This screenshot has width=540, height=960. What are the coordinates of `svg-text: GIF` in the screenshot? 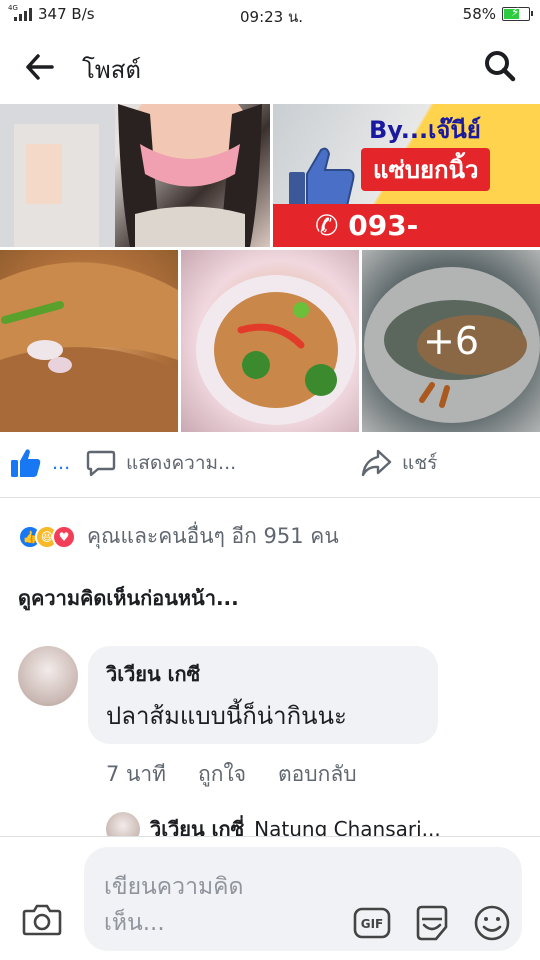 It's located at (372, 924).